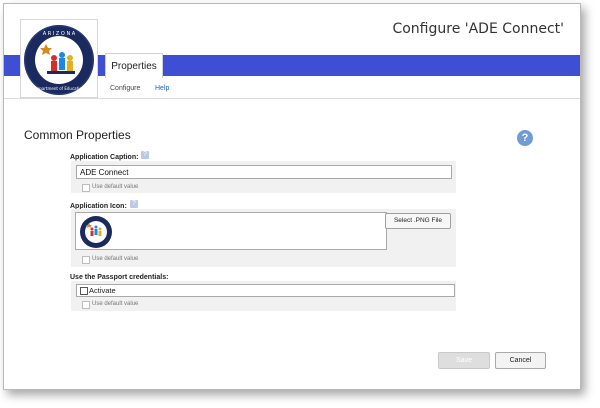  I want to click on tab-properties: Properties, so click(134, 65).